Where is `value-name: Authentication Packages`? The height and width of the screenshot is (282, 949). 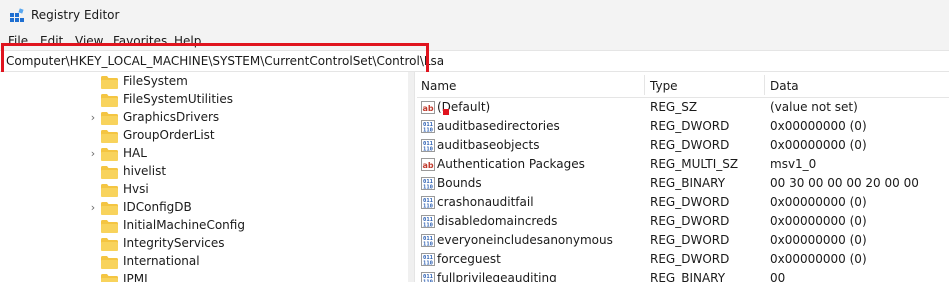 value-name: Authentication Packages is located at coordinates (511, 164).